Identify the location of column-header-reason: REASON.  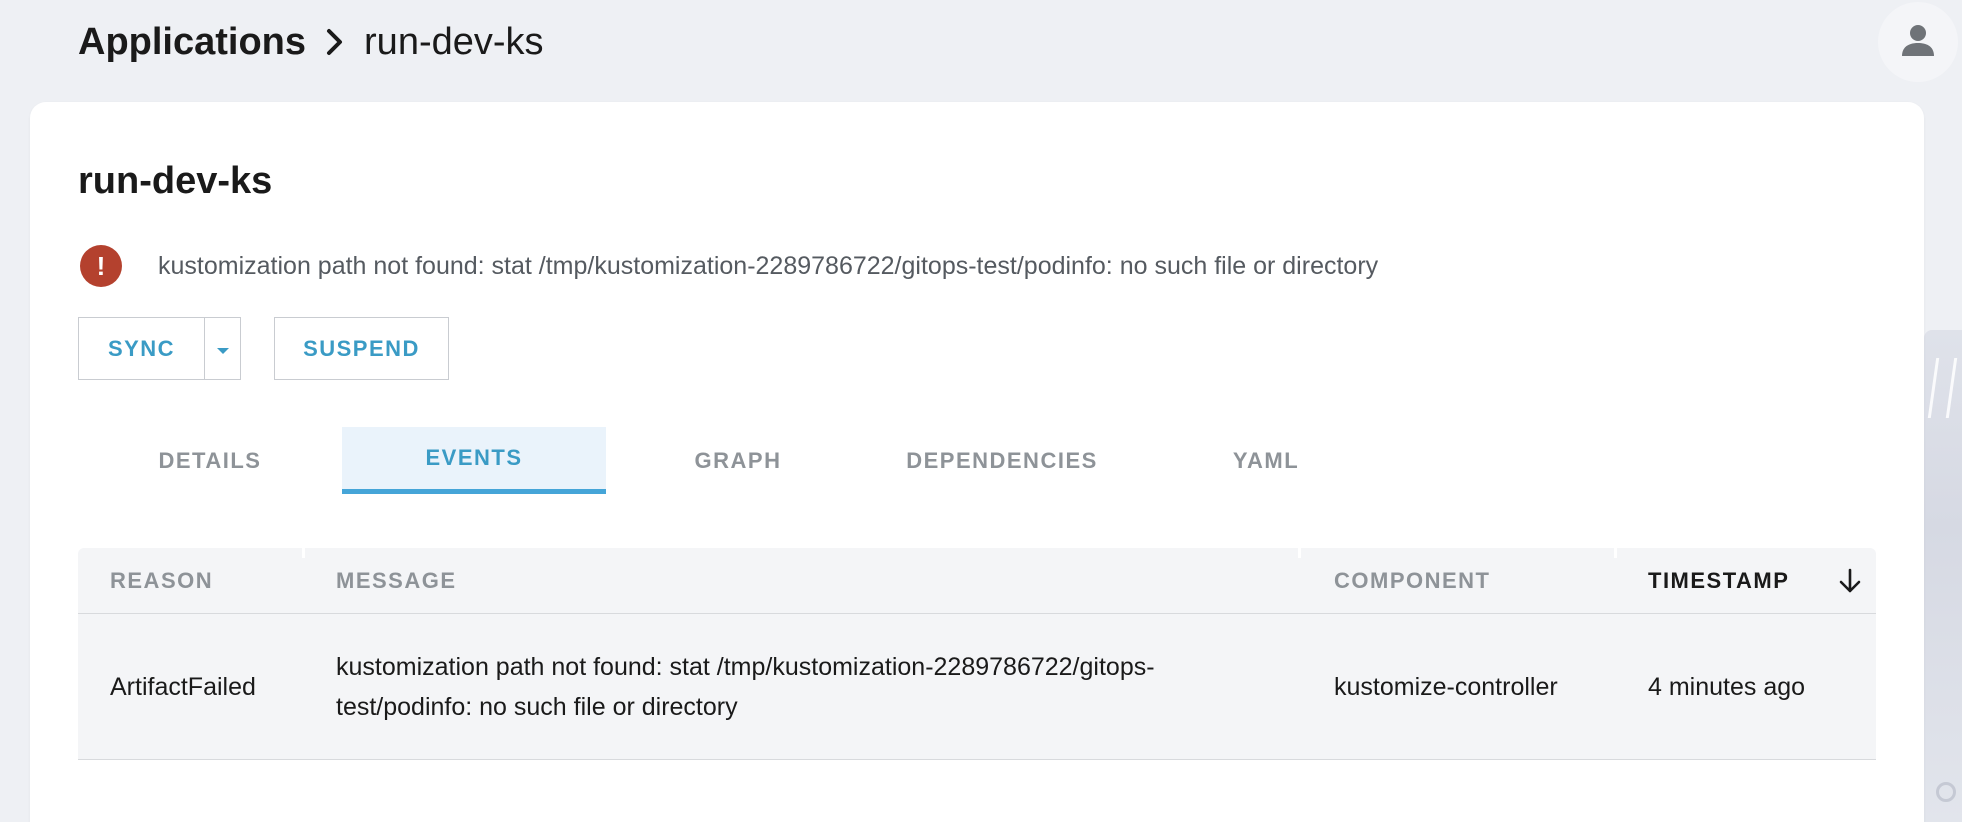
(161, 581).